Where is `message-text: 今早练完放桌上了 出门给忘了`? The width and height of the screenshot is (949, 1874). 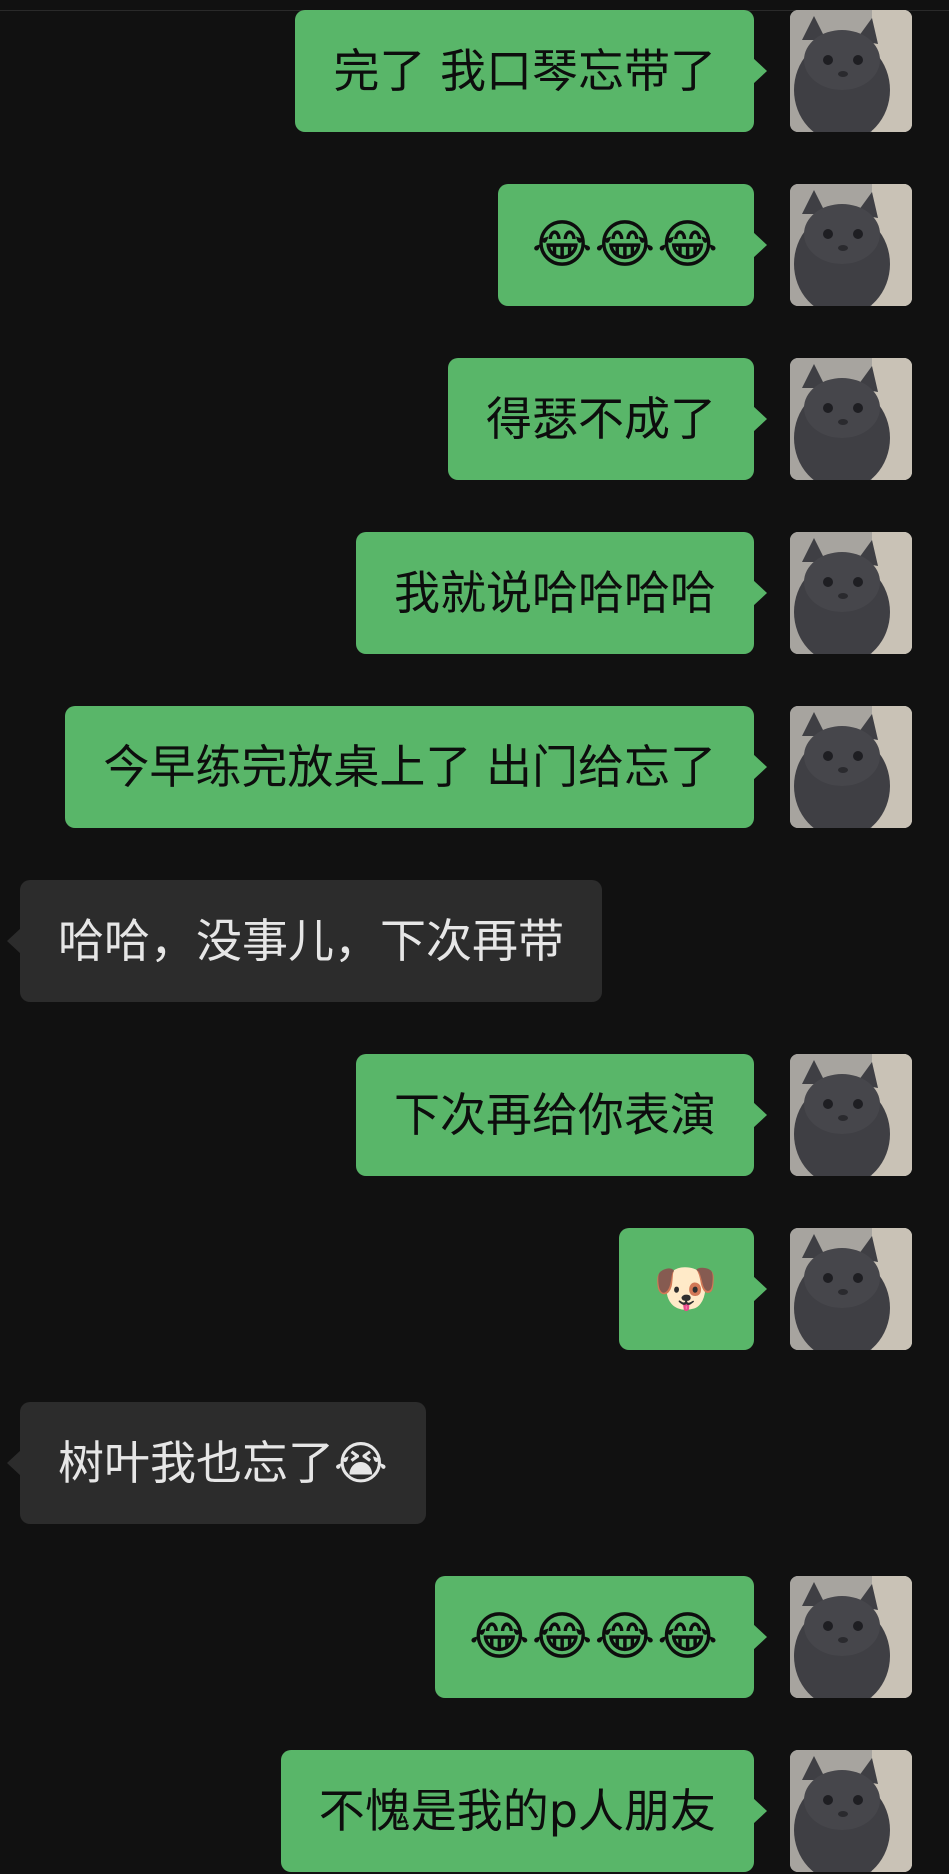
message-text: 今早练完放桌上了 出门给忘了 is located at coordinates (409, 767).